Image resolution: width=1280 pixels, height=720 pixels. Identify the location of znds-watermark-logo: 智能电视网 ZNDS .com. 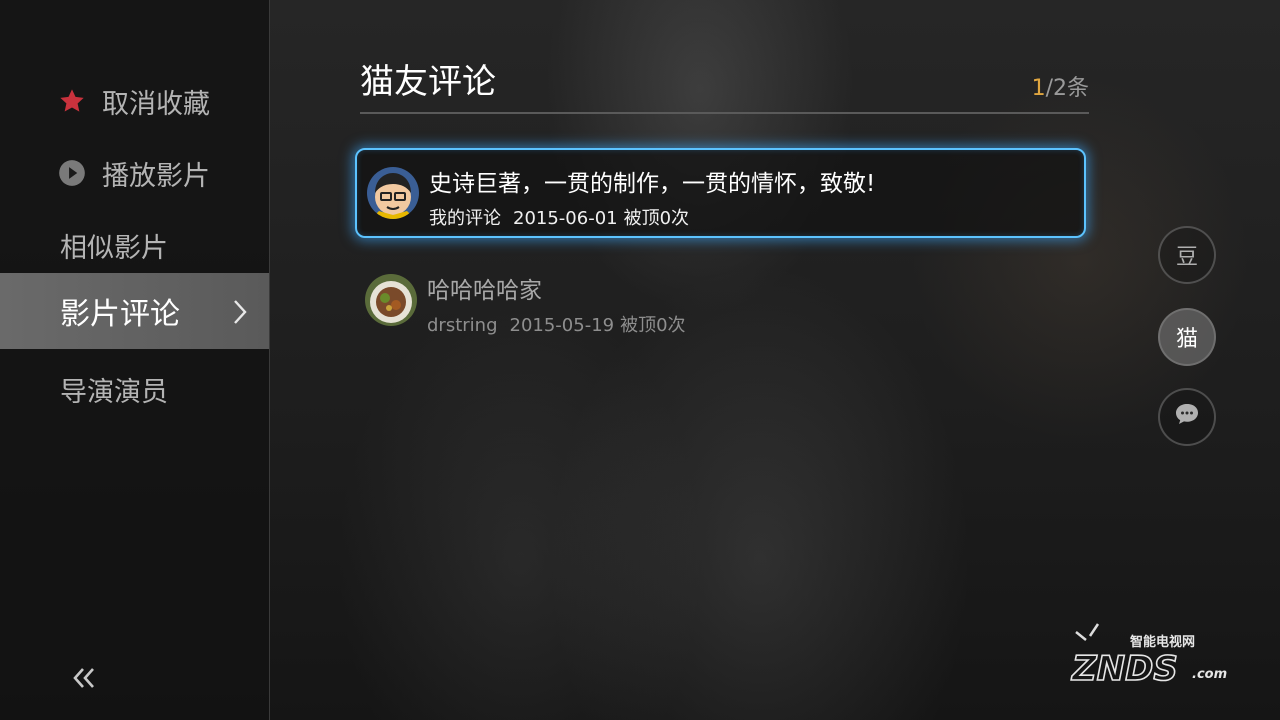
(1153, 654).